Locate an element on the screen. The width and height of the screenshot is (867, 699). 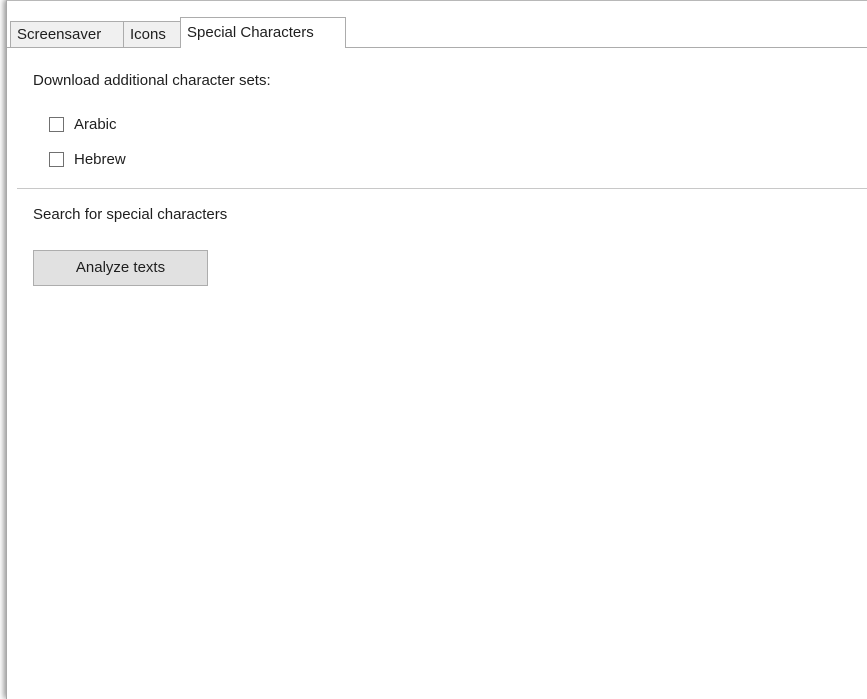
download-heading: Download additional character sets: is located at coordinates (152, 80).